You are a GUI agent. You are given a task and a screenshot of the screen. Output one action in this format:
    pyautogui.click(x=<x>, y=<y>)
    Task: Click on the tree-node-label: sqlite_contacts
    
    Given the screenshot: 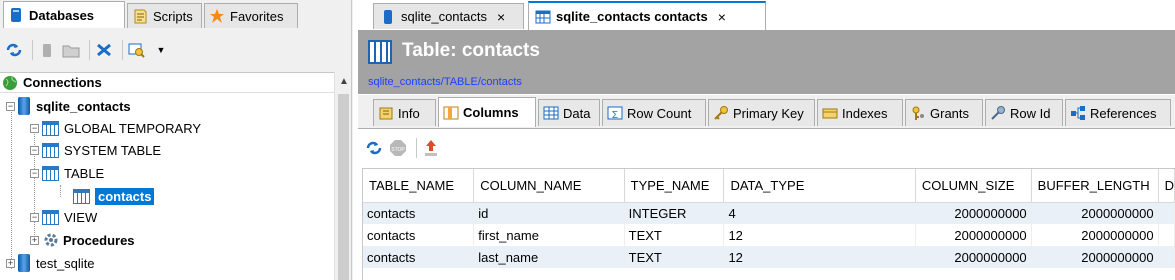 What is the action you would take?
    pyautogui.click(x=83, y=106)
    